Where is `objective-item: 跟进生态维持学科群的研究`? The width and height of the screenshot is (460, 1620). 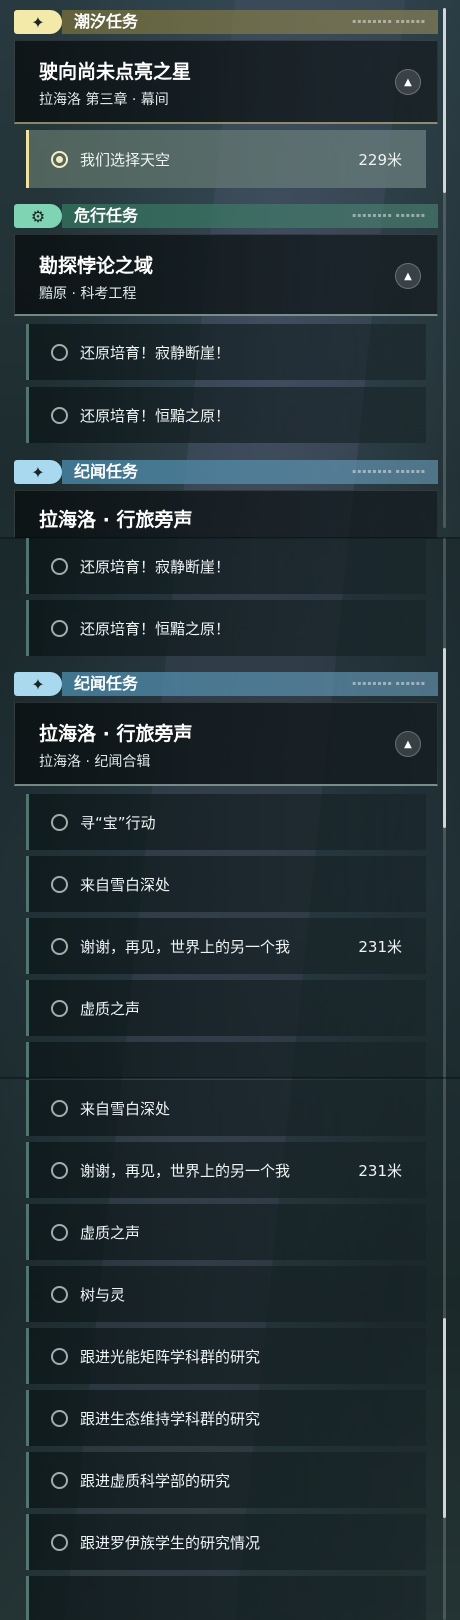
objective-item: 跟进生态维持学科群的研究 is located at coordinates (226, 1418).